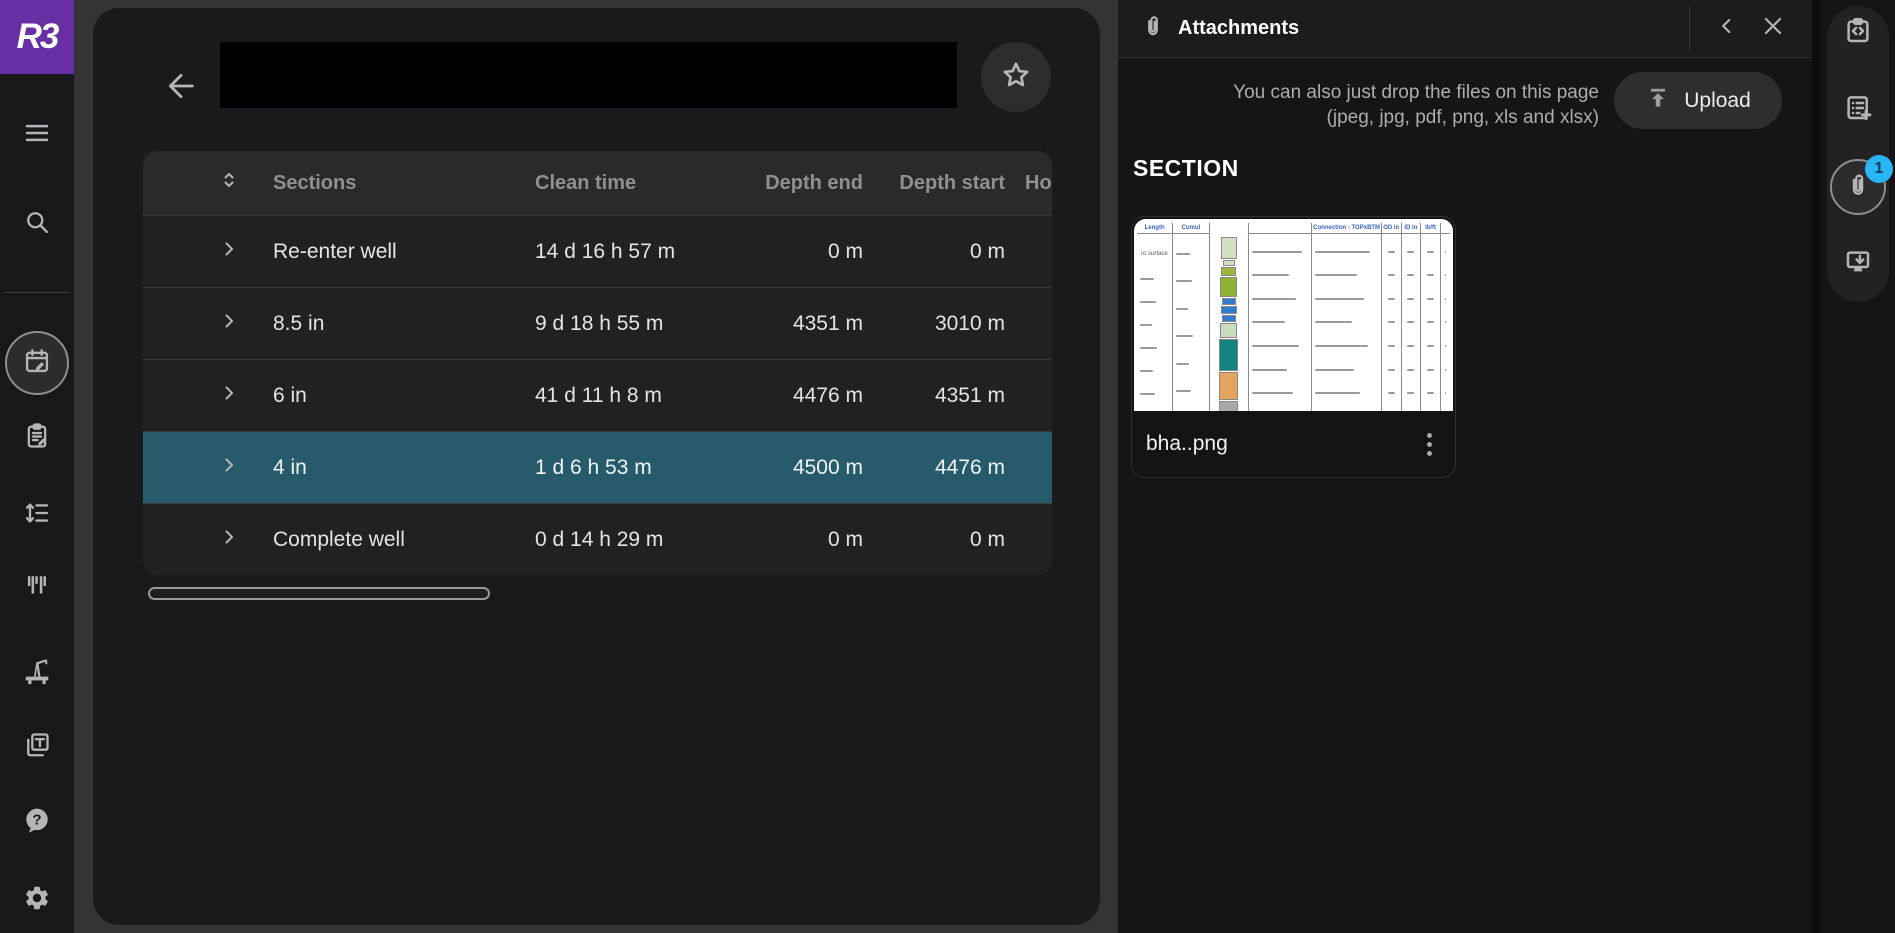 The height and width of the screenshot is (933, 1895). I want to click on sort-icon, so click(229, 183).